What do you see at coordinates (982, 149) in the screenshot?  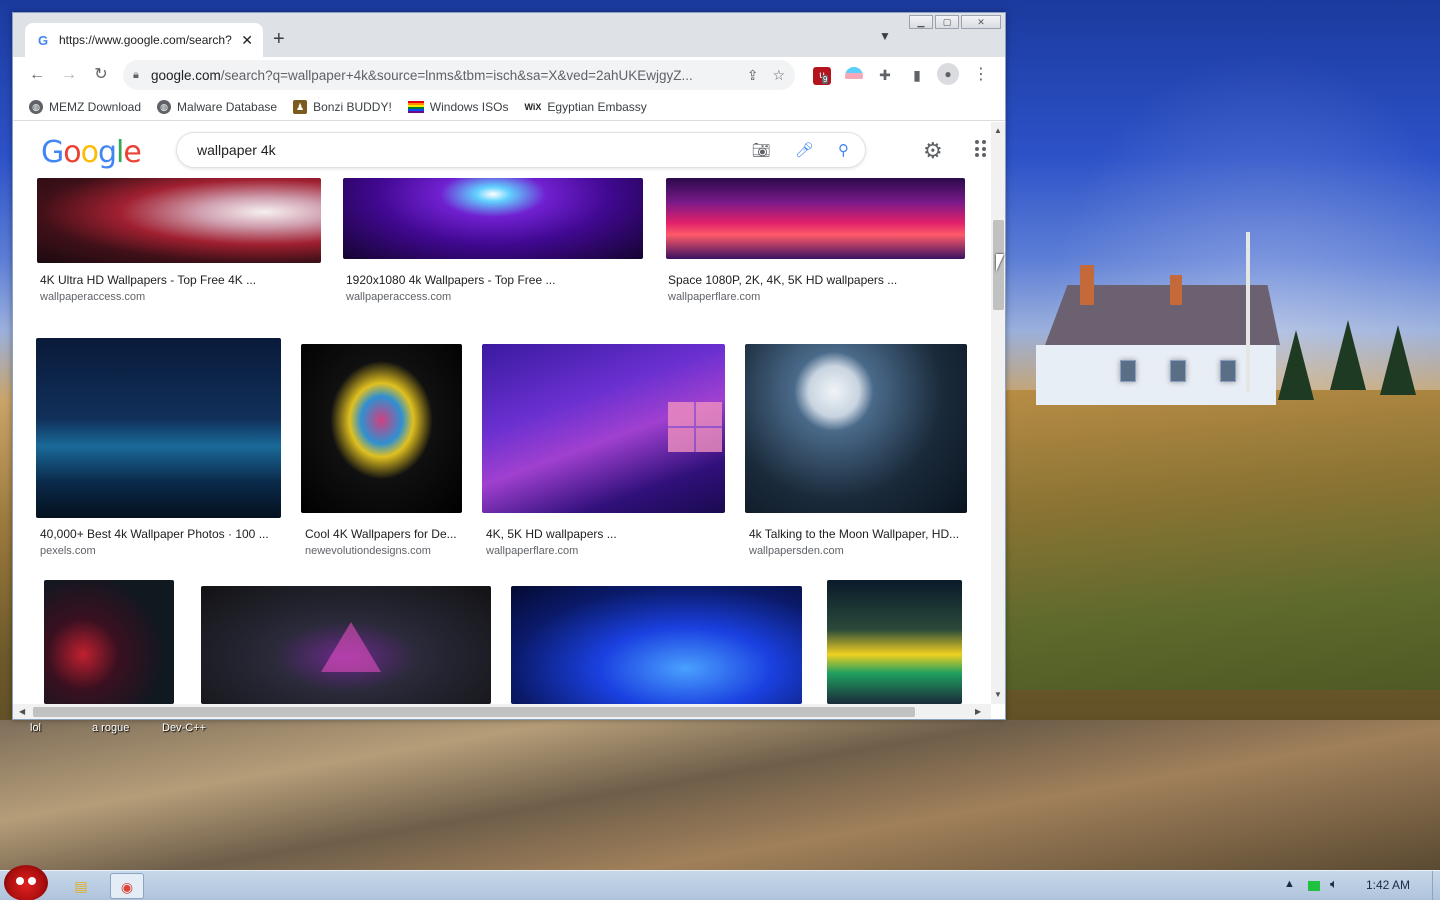 I see `google-apps-icon` at bounding box center [982, 149].